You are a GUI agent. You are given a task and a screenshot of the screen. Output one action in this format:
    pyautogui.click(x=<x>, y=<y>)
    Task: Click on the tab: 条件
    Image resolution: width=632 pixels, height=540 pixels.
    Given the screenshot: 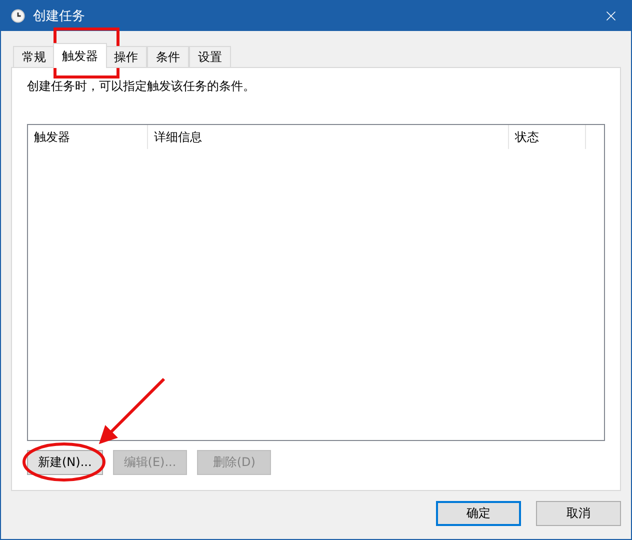 What is the action you would take?
    pyautogui.click(x=168, y=57)
    